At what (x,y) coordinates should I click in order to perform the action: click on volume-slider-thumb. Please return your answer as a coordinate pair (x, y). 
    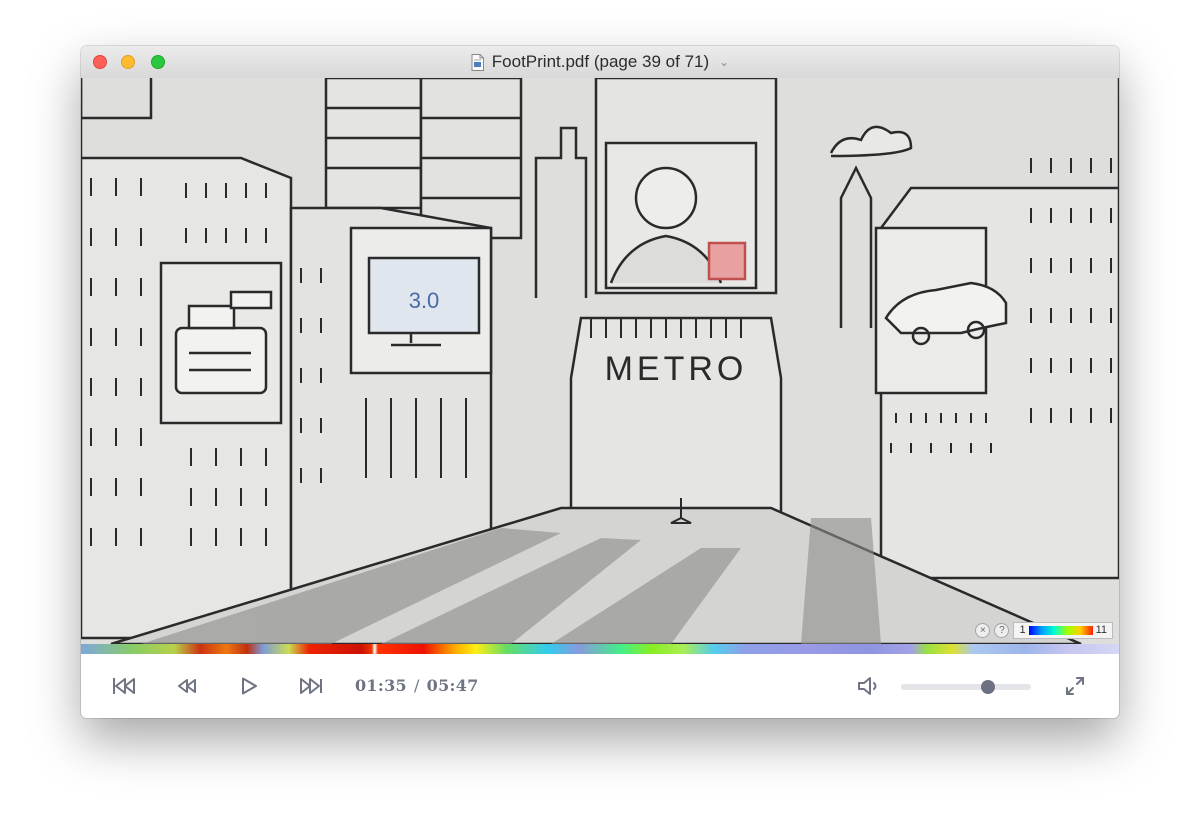
    Looking at the image, I should click on (988, 687).